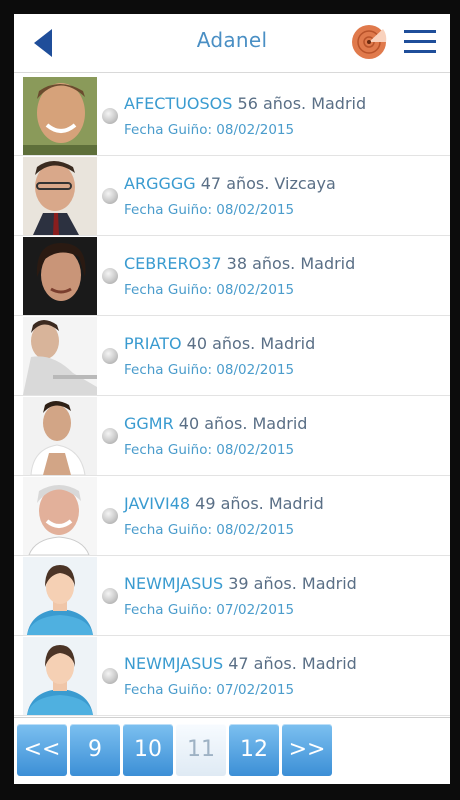 Image resolution: width=460 pixels, height=800 pixels. I want to click on user-nickname: AFECTUOSOS, so click(178, 103).